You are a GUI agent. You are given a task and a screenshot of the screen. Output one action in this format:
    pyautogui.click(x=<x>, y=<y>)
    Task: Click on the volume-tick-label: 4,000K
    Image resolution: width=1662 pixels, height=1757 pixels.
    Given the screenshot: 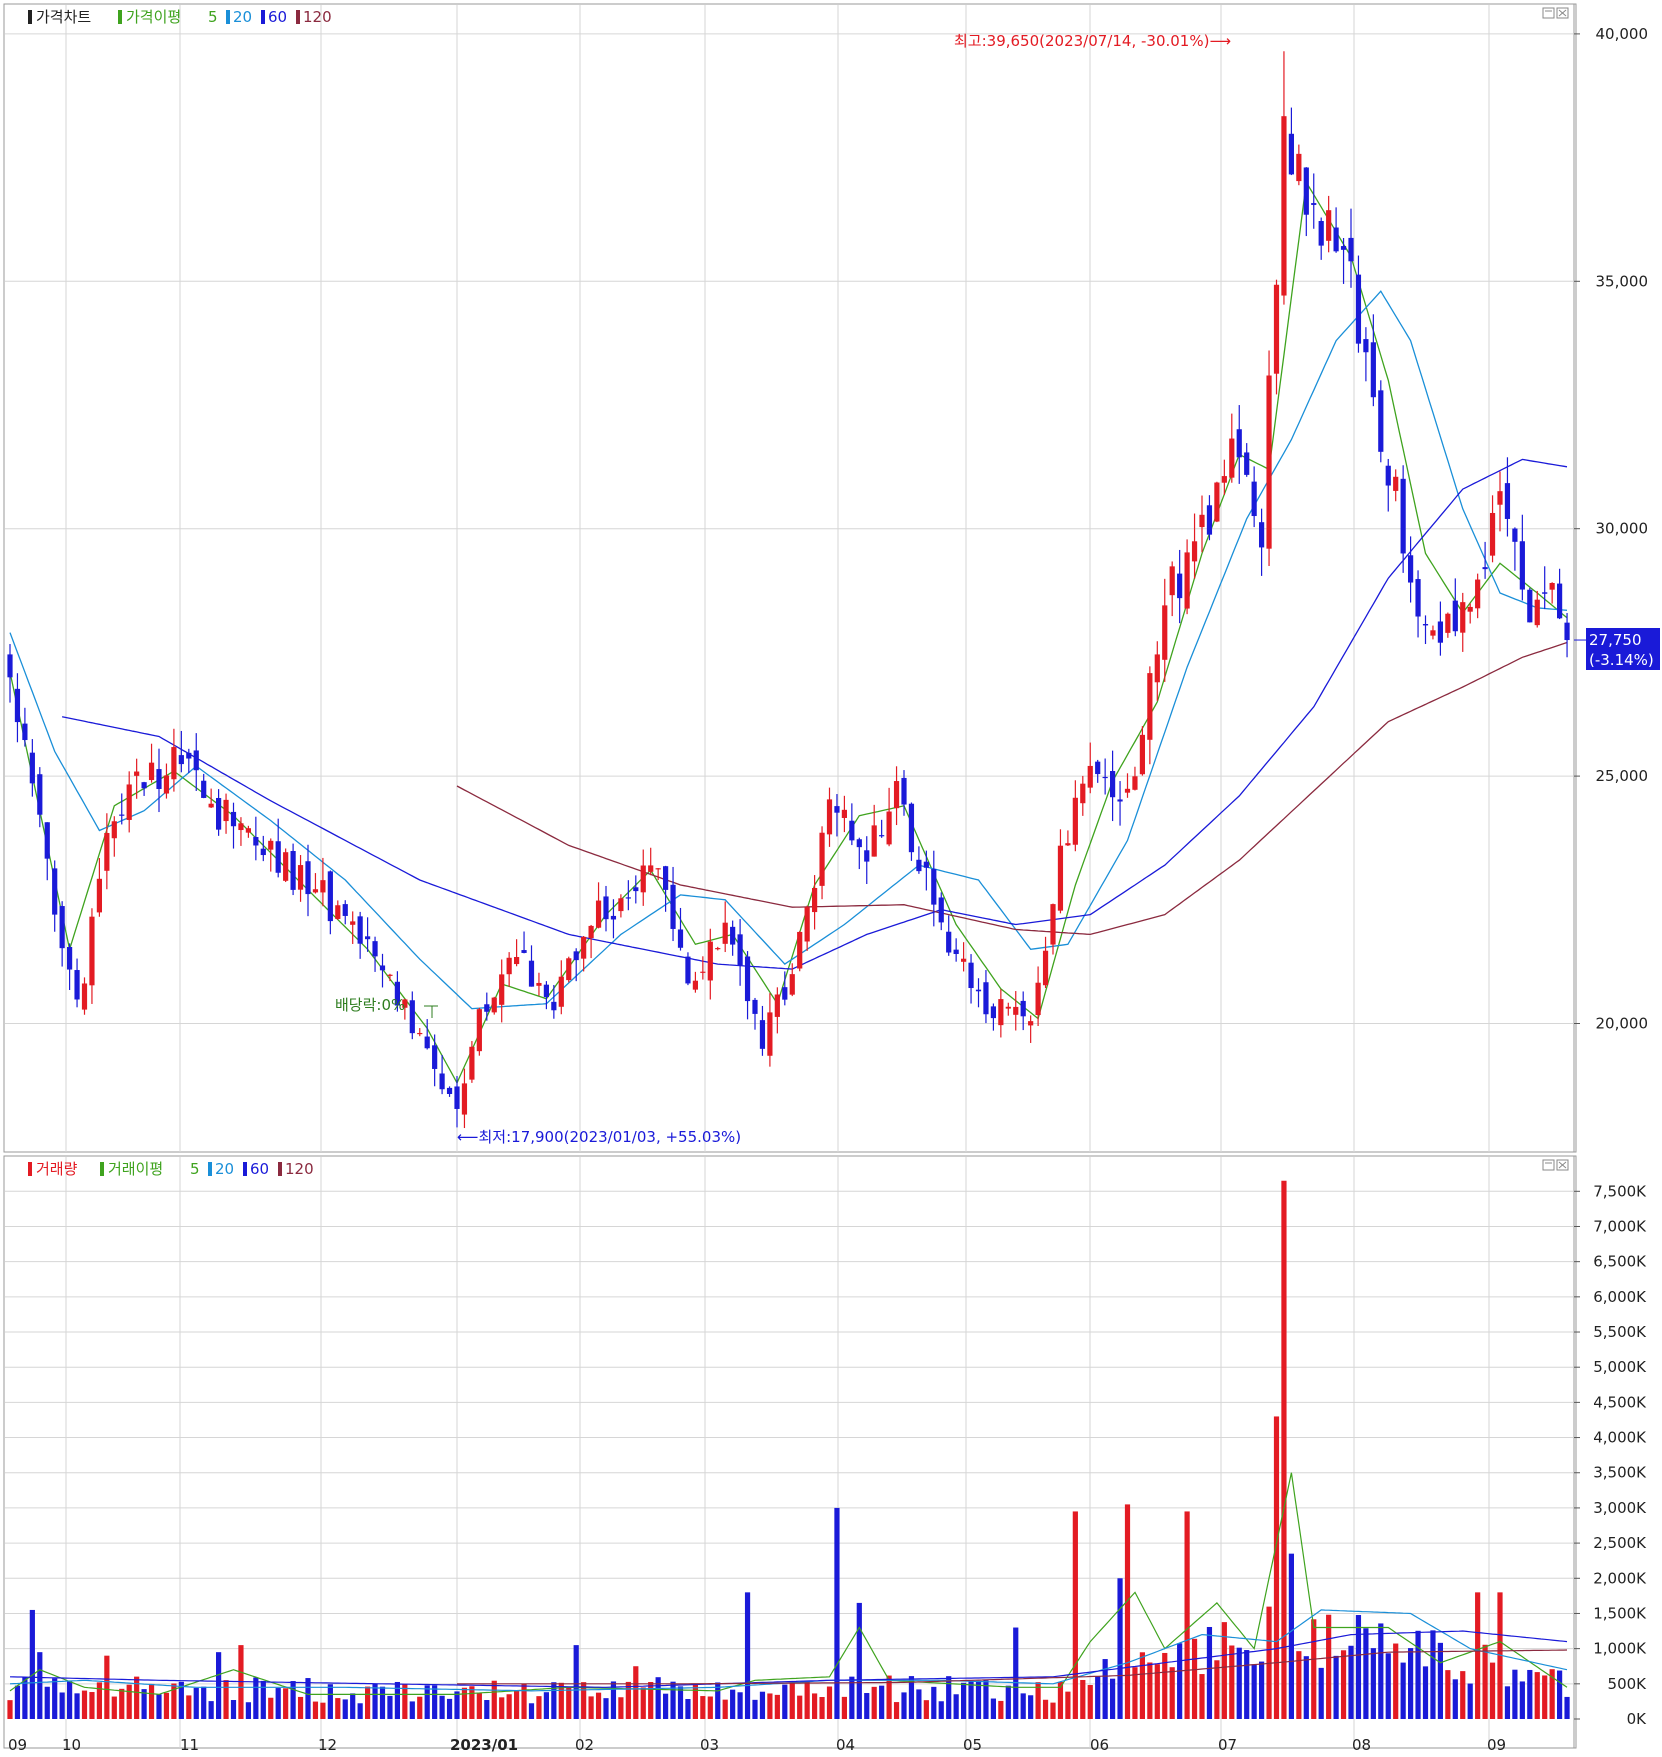 What is the action you would take?
    pyautogui.click(x=1620, y=1438)
    